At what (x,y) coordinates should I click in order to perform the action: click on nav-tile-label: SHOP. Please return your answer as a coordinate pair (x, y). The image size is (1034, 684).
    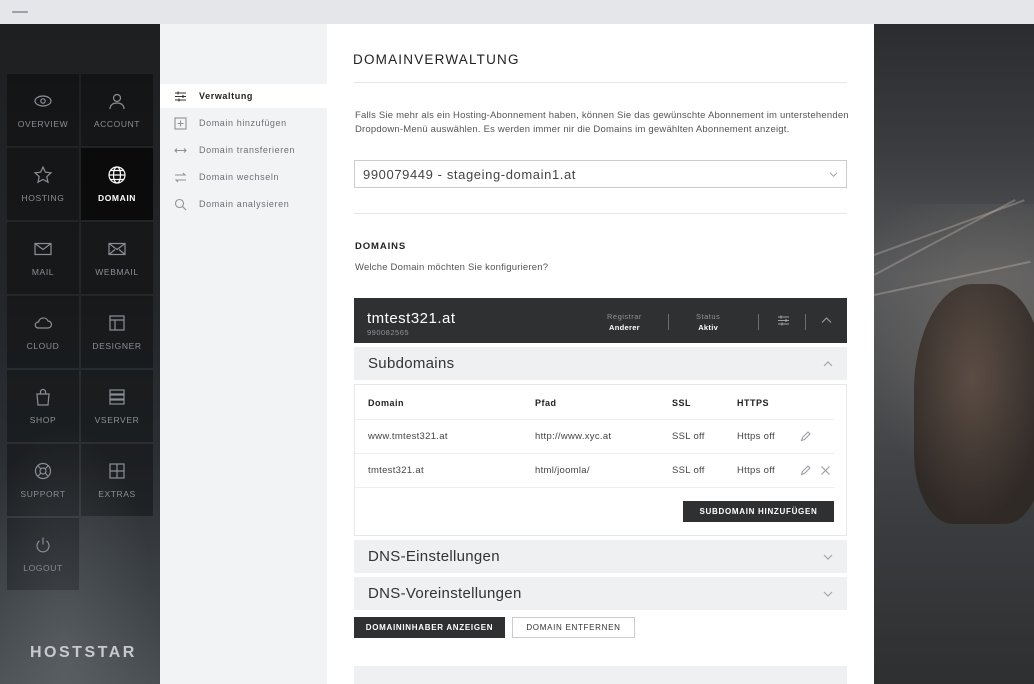
    Looking at the image, I should click on (43, 420).